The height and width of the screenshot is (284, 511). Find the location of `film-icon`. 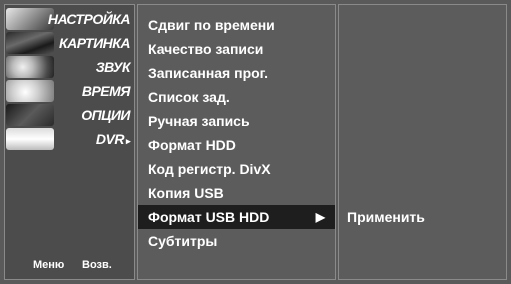

film-icon is located at coordinates (30, 43).